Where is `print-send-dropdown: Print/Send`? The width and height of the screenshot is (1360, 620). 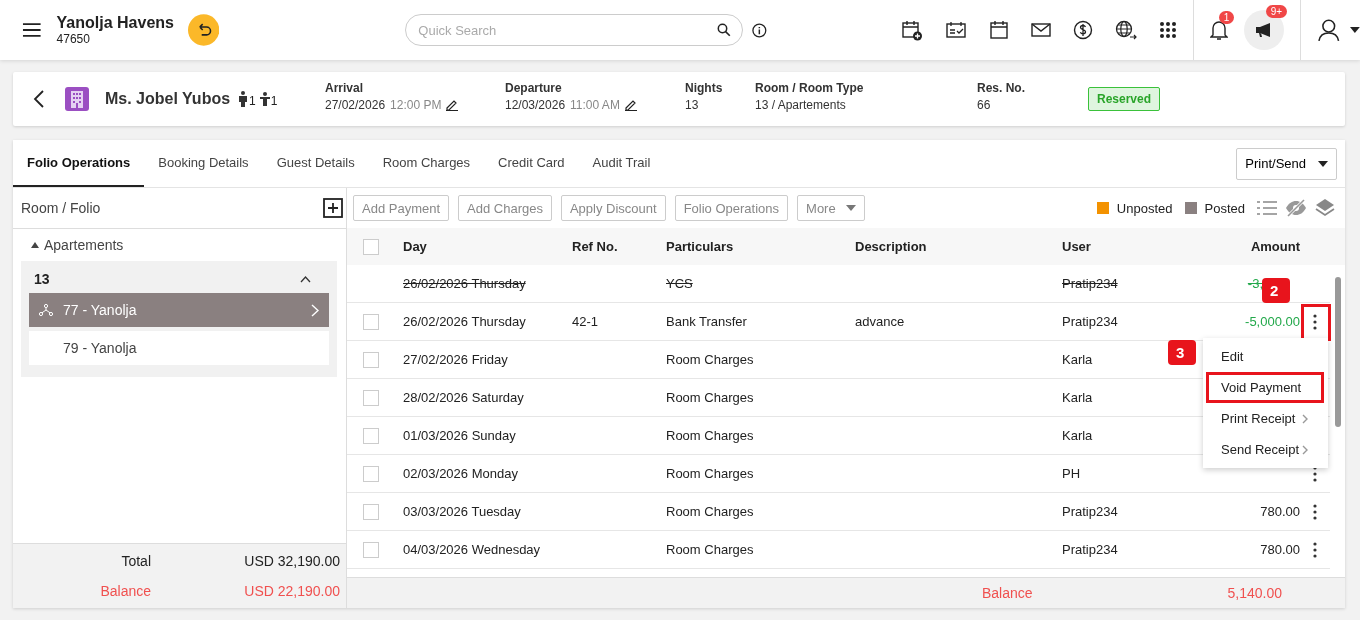 print-send-dropdown: Print/Send is located at coordinates (1286, 163).